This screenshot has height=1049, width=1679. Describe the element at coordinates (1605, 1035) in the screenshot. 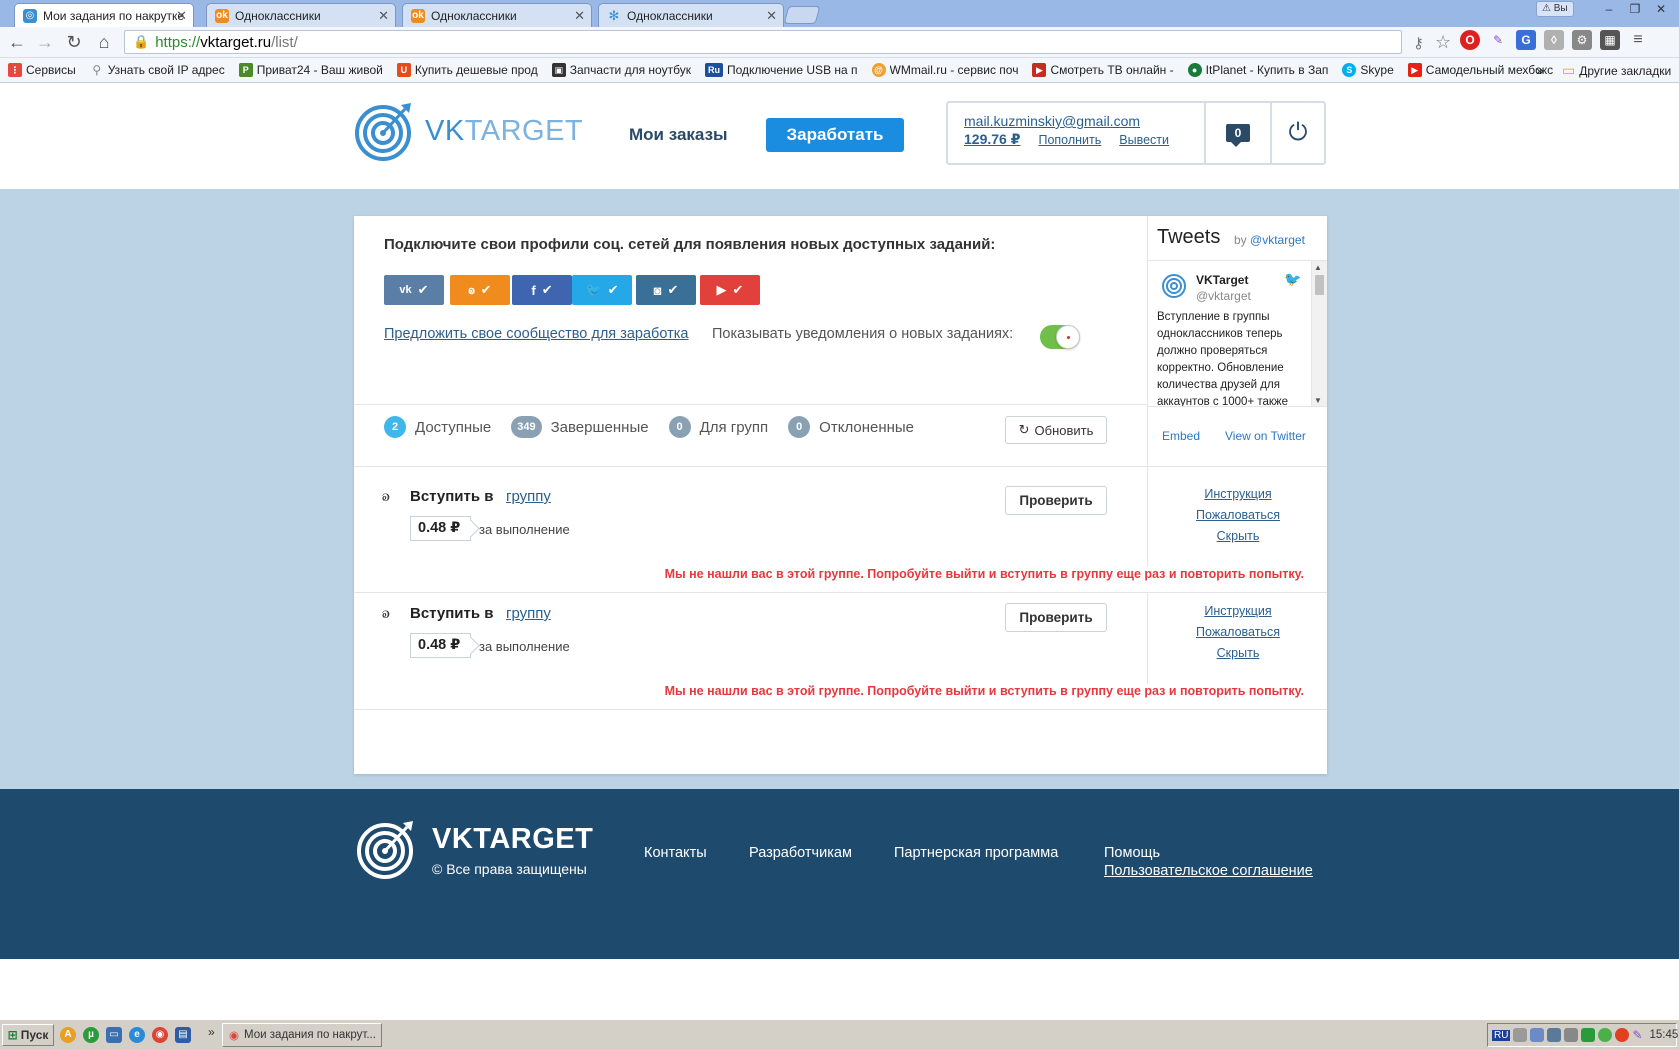

I see `app-tray-icon` at that location.